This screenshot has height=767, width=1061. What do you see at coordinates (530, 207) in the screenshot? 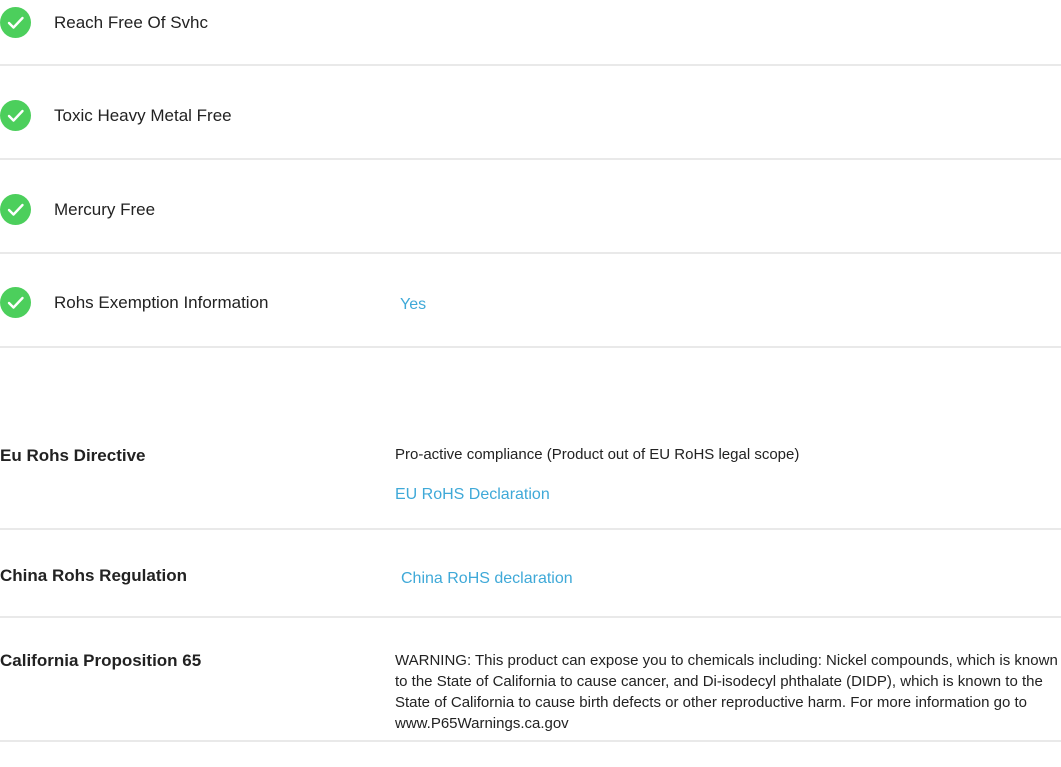
I see `checklist-row-mercury: Mercury Free` at bounding box center [530, 207].